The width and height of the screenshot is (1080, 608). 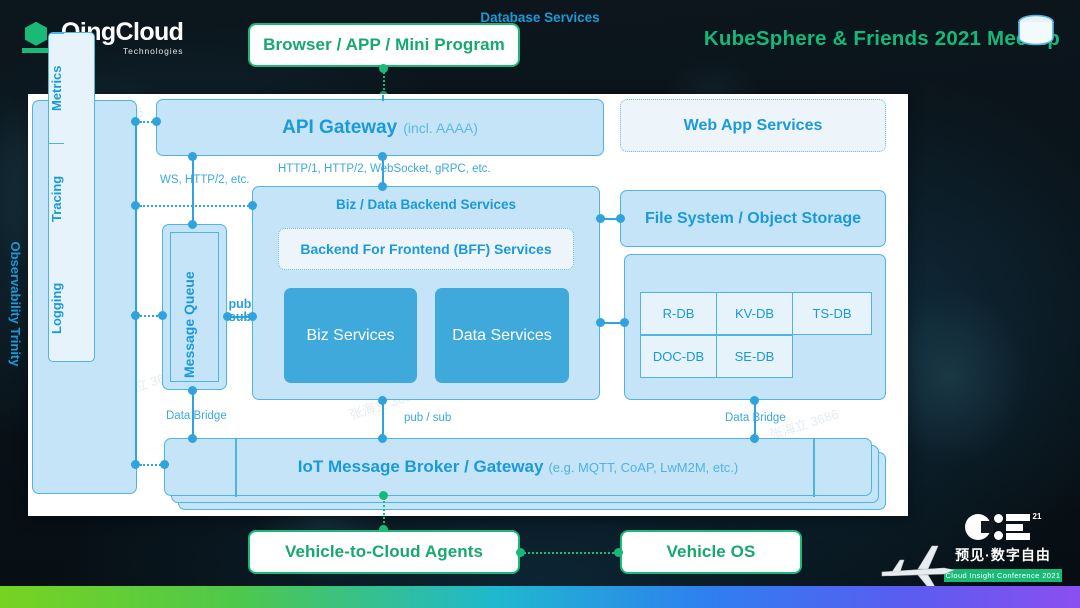 I want to click on observability-trinity-label: Observability Trinity, so click(x=15, y=304).